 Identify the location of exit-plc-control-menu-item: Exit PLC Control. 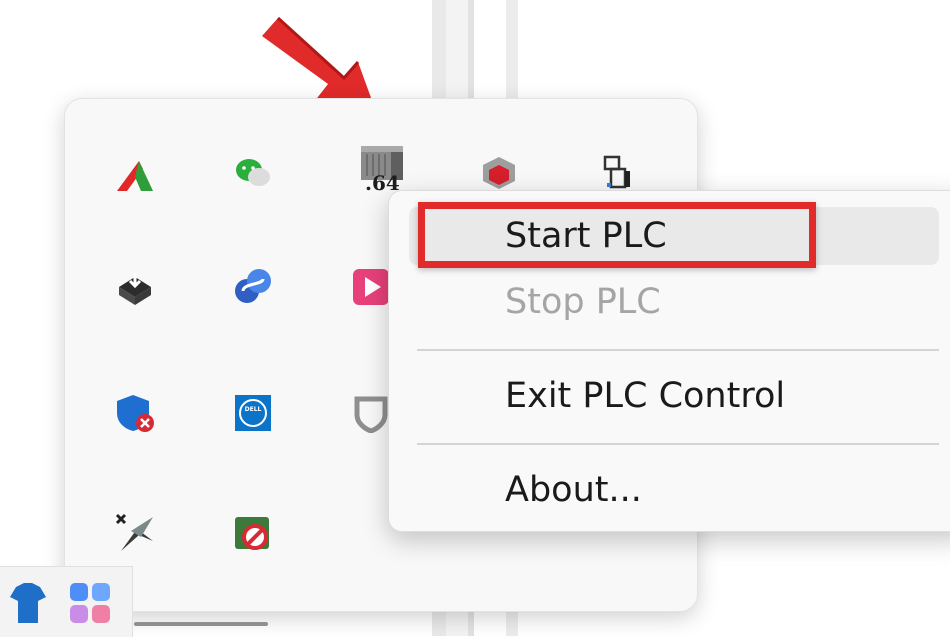
(674, 396).